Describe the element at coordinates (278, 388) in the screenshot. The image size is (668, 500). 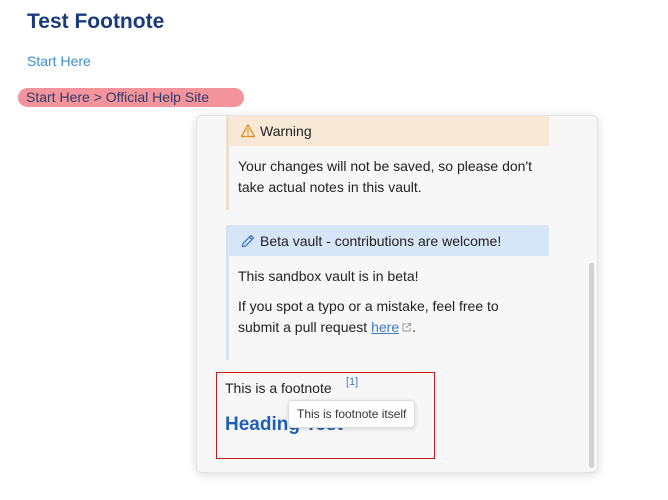
I see `footnote-text: This is a footnote` at that location.